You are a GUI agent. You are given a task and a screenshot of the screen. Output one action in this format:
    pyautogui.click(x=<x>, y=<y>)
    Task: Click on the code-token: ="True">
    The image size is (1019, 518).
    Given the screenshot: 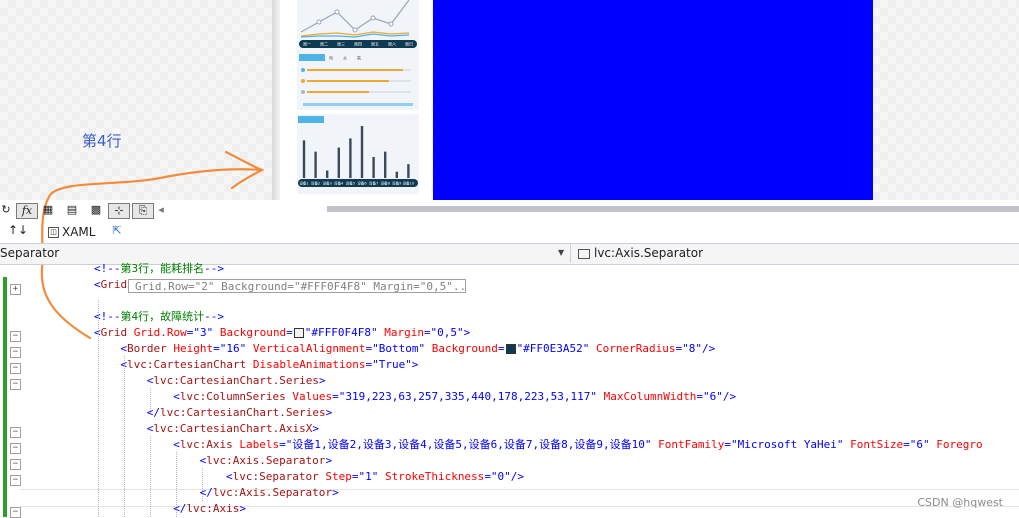 What is the action you would take?
    pyautogui.click(x=392, y=364)
    